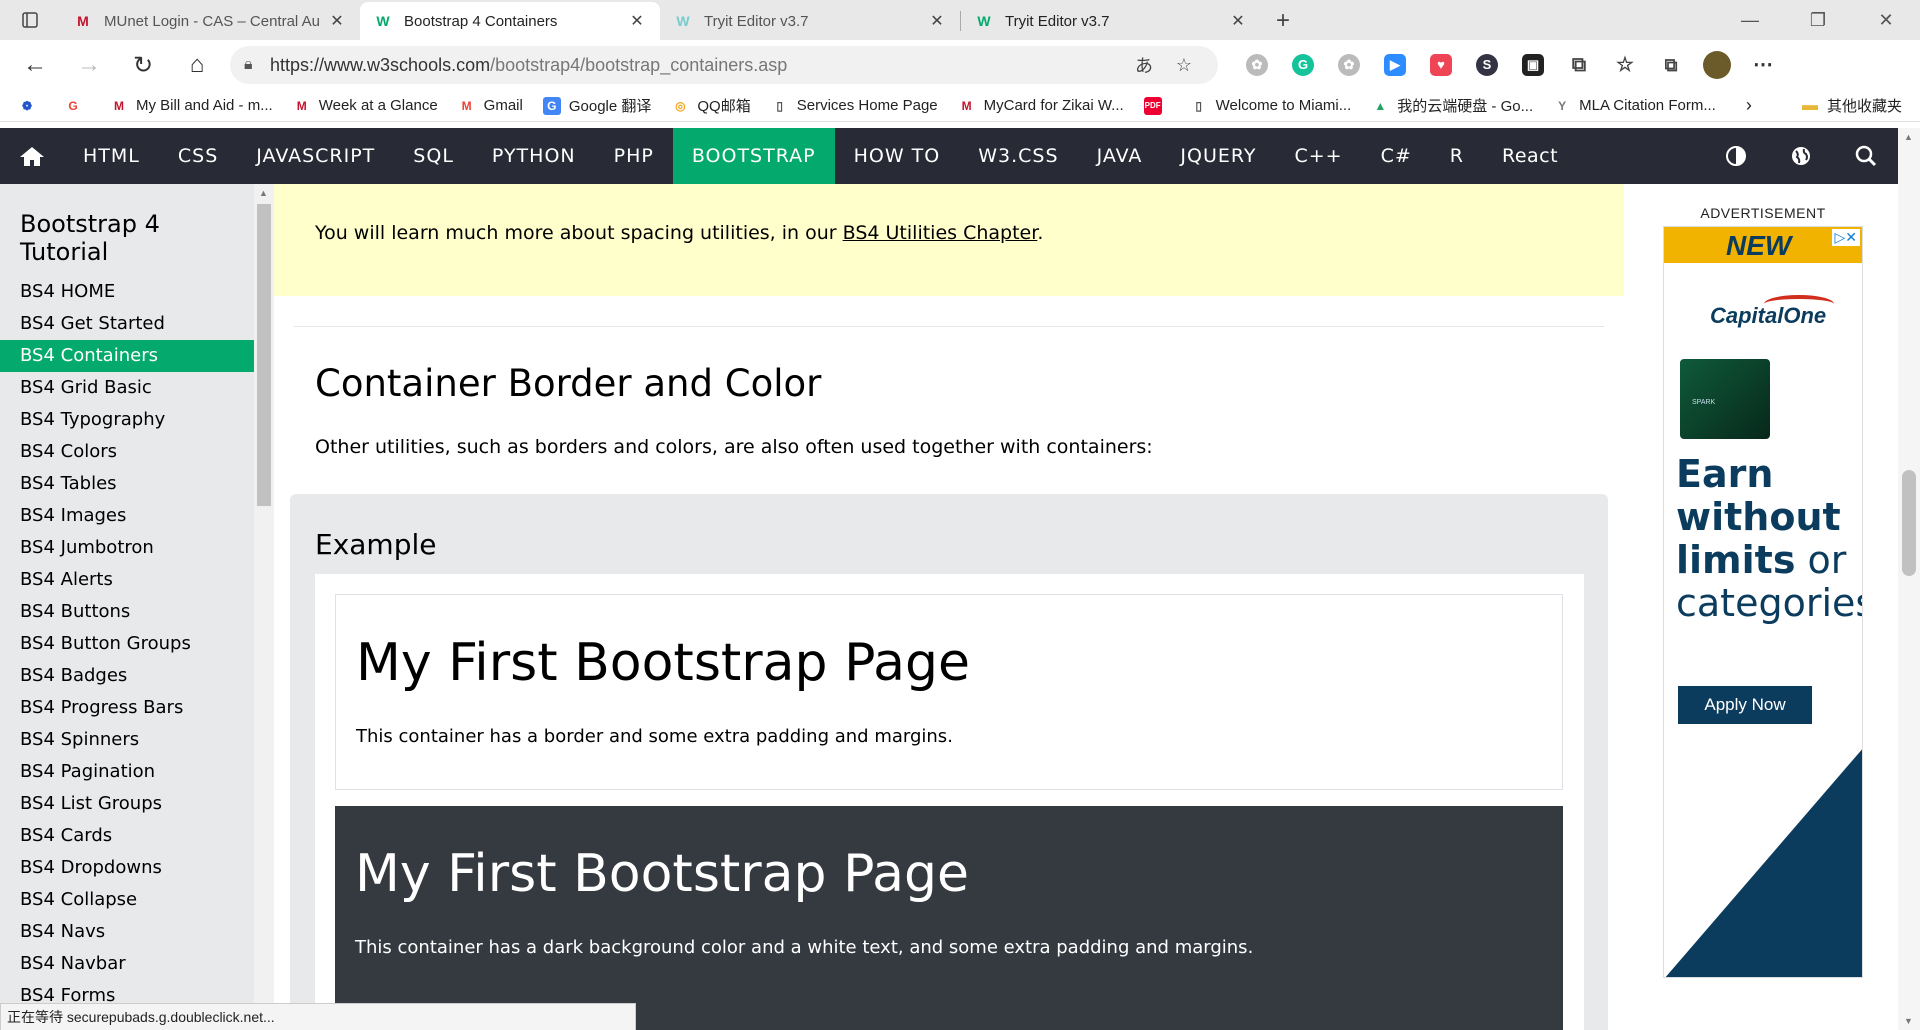 This screenshot has width=1920, height=1030. What do you see at coordinates (365, 106) in the screenshot?
I see `bookmark-item: M Week at a Glance` at bounding box center [365, 106].